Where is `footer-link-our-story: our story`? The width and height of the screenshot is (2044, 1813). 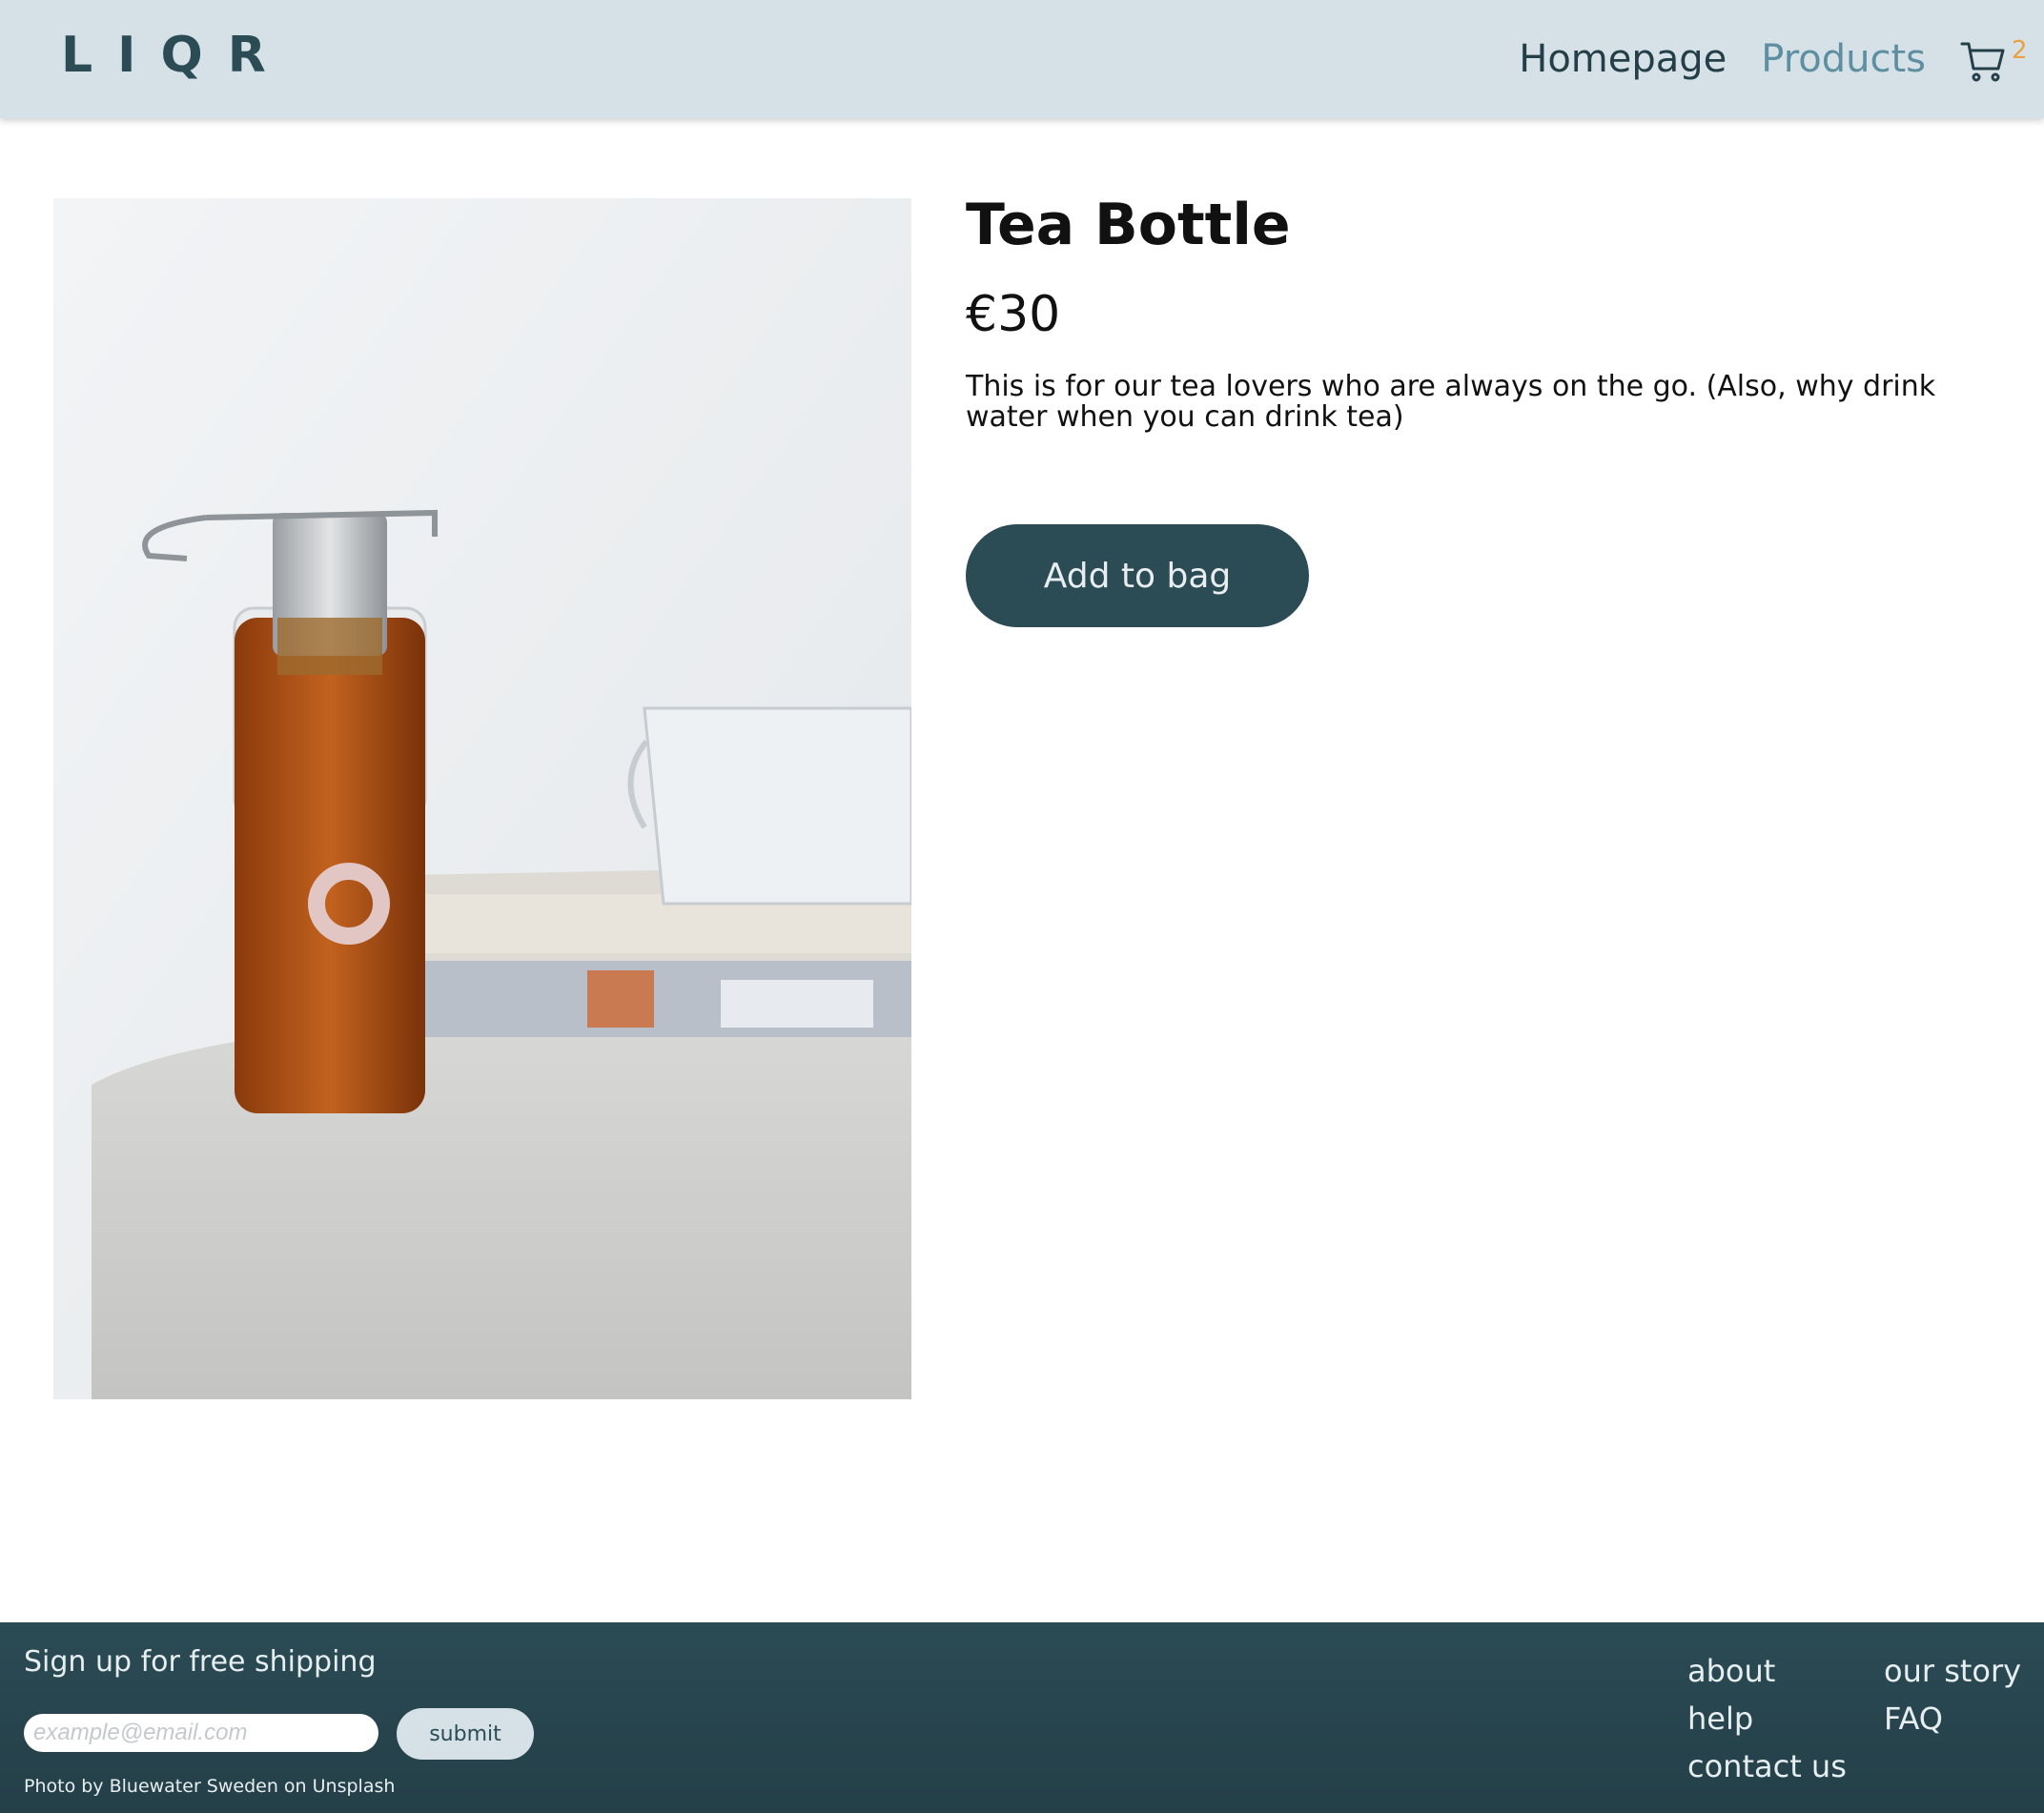
footer-link-our-story: our story is located at coordinates (1964, 1671).